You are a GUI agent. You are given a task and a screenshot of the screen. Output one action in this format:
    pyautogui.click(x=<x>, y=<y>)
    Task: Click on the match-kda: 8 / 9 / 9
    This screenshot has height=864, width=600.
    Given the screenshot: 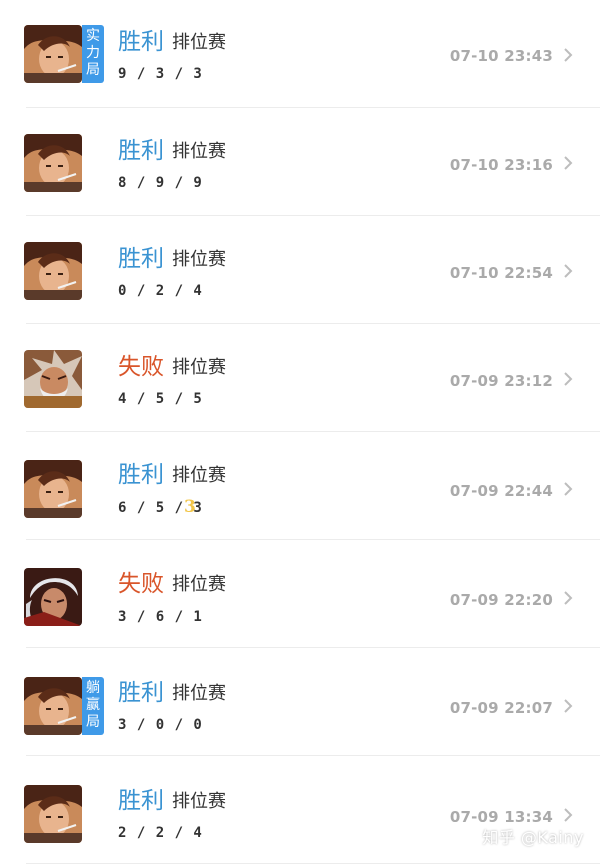 What is the action you would take?
    pyautogui.click(x=160, y=183)
    